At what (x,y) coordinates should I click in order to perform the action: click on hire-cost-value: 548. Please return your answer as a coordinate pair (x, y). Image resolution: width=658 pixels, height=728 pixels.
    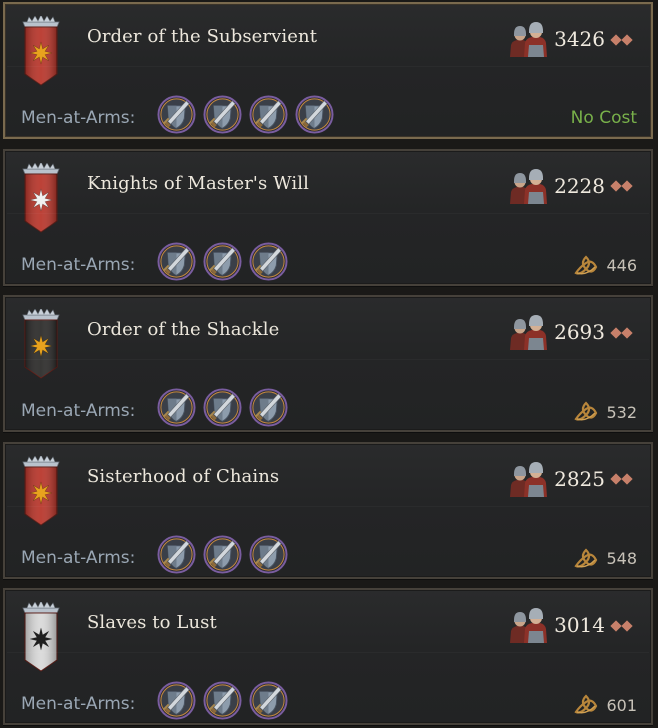
    Looking at the image, I should click on (621, 558).